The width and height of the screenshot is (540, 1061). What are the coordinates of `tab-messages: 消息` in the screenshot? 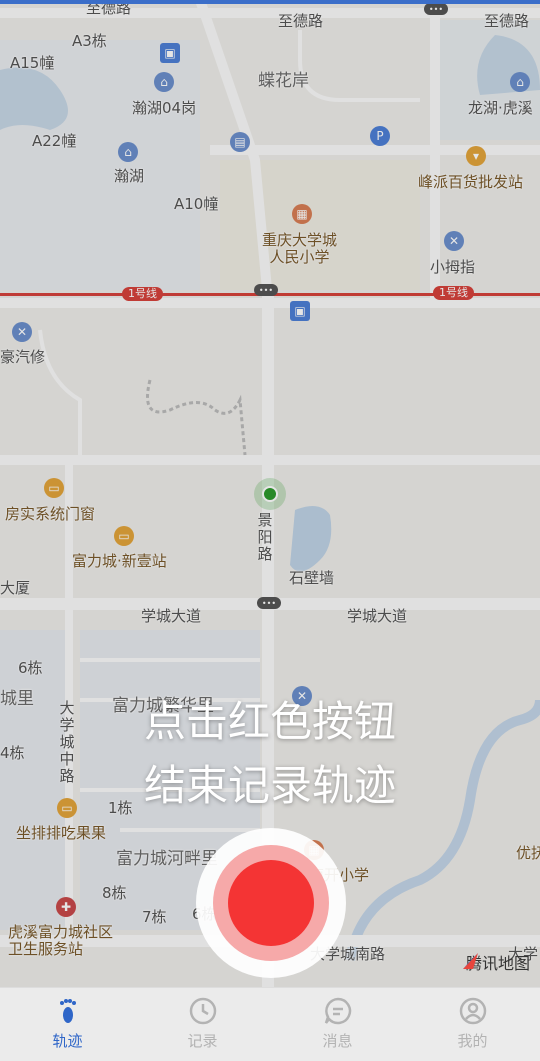 It's located at (337, 1024).